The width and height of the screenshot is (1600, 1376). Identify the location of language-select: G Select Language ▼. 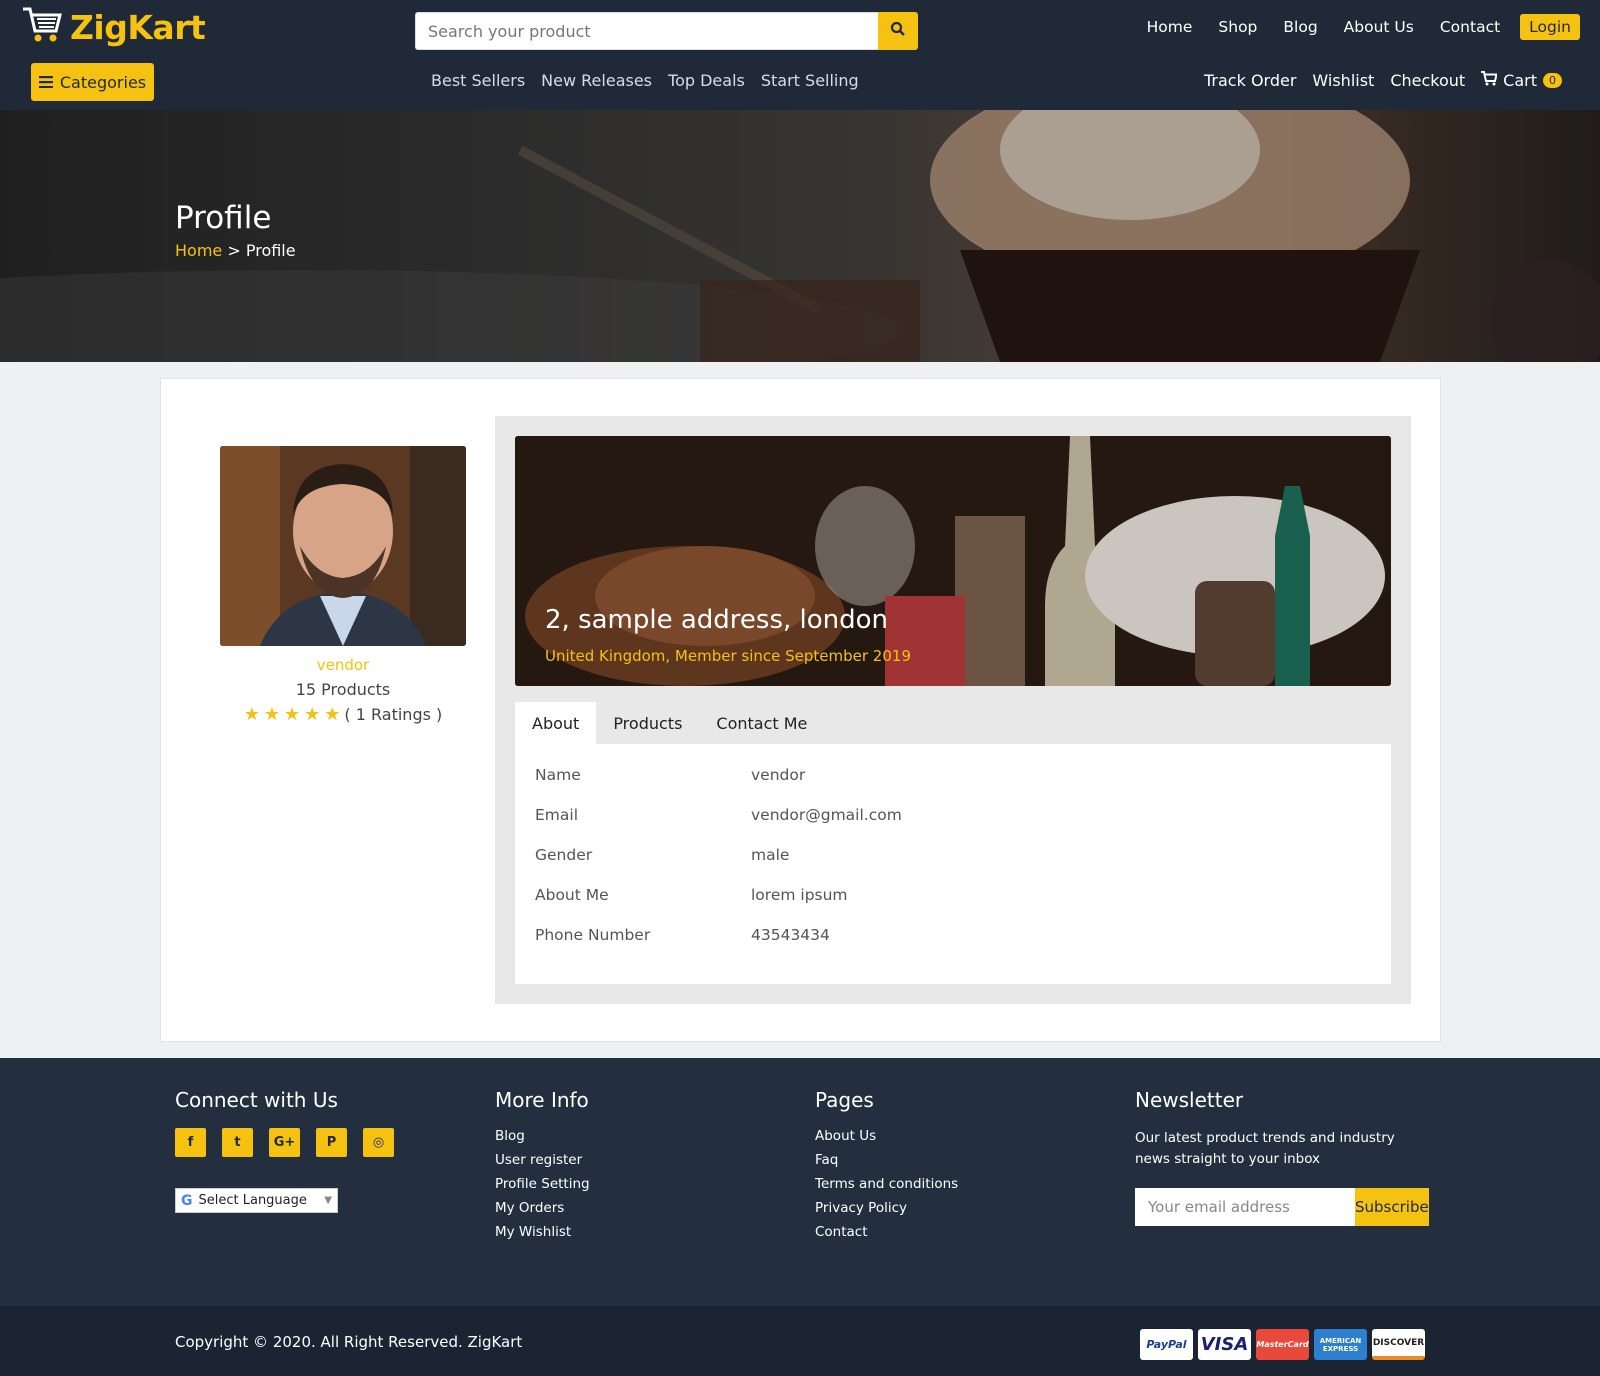
(256, 1200).